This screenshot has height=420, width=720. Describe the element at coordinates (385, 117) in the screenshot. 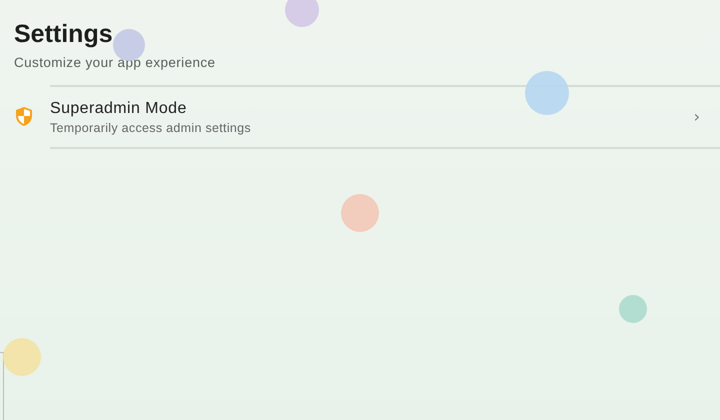

I see `settings-item: Superadmin Mode Temporarily access admin settings ›` at that location.